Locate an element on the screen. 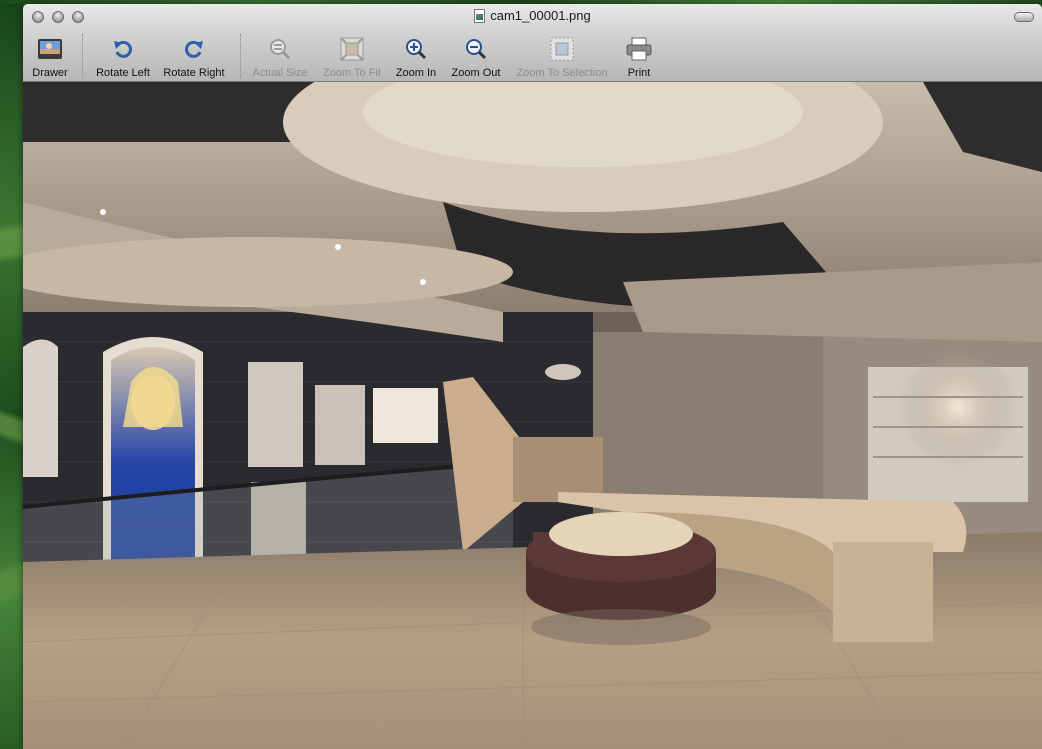  actual-size-button: Actual Size is located at coordinates (280, 57).